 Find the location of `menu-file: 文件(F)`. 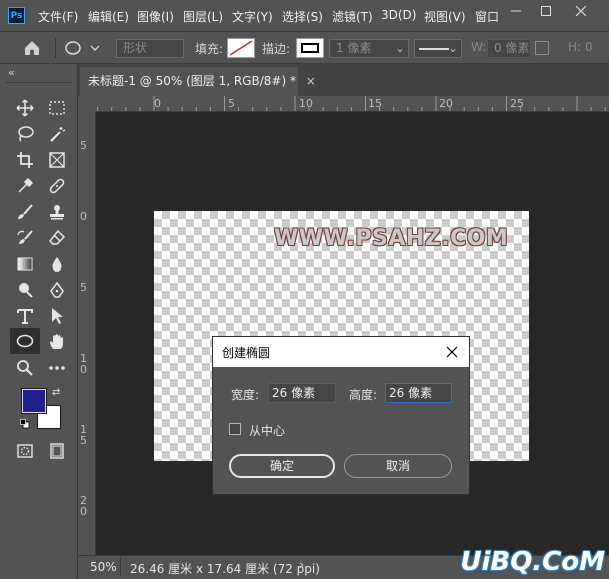

menu-file: 文件(F) is located at coordinates (58, 16).